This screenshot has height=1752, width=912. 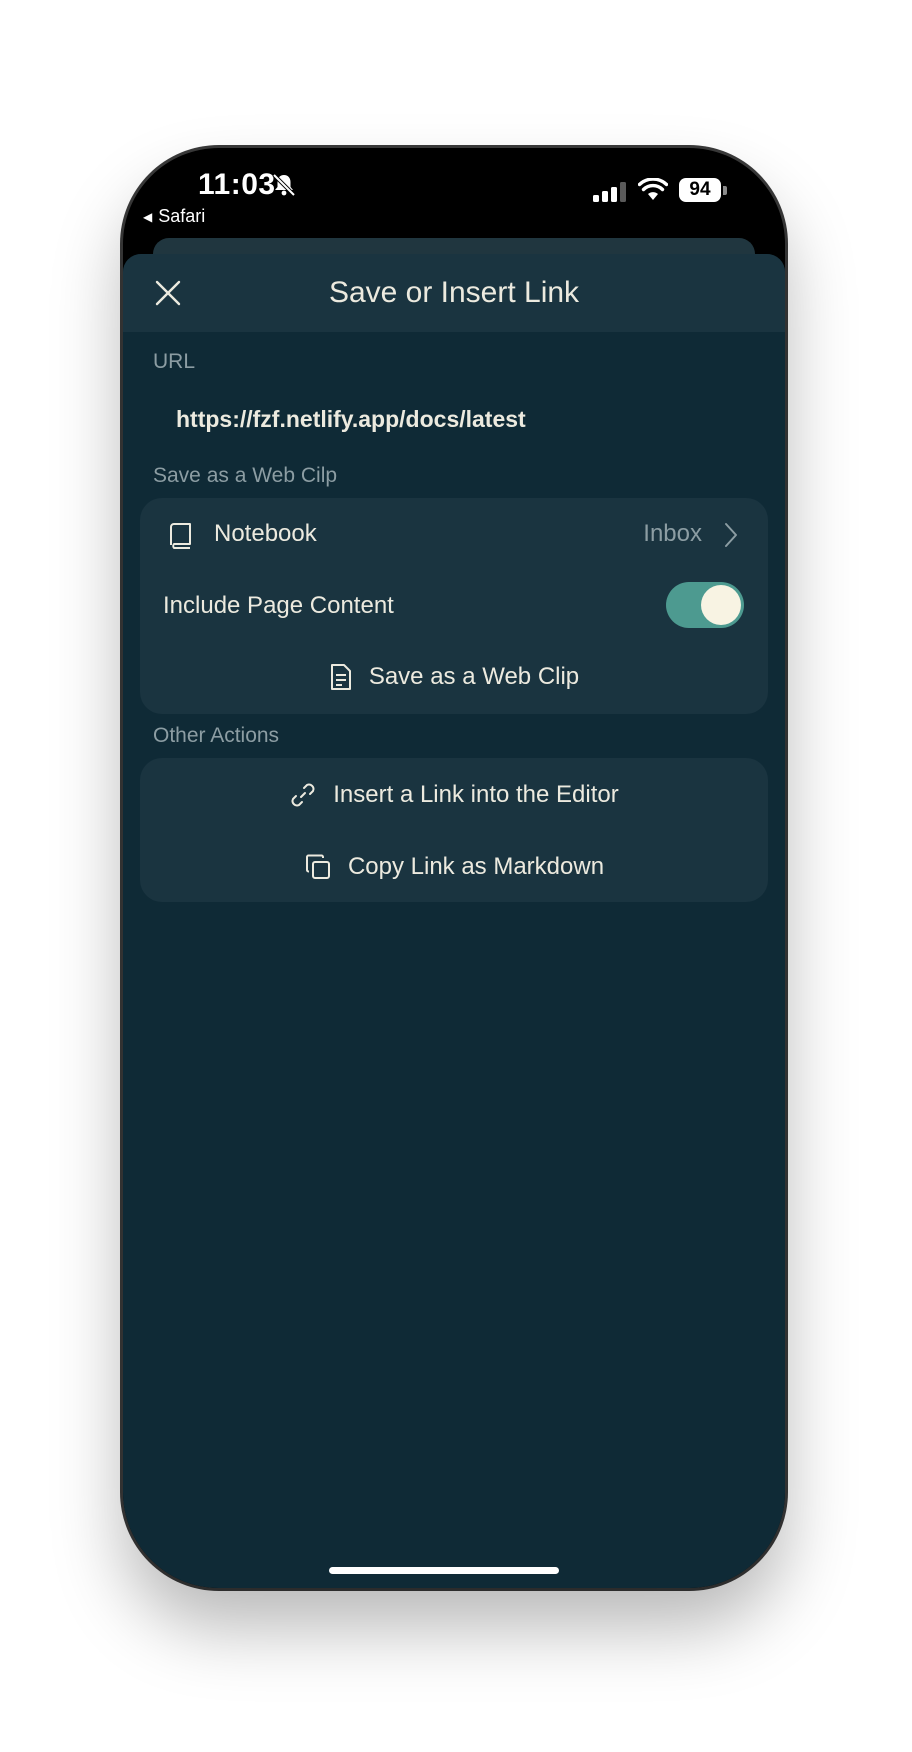 I want to click on web-clip-section-label: Save as a Web Cilp, so click(x=245, y=475).